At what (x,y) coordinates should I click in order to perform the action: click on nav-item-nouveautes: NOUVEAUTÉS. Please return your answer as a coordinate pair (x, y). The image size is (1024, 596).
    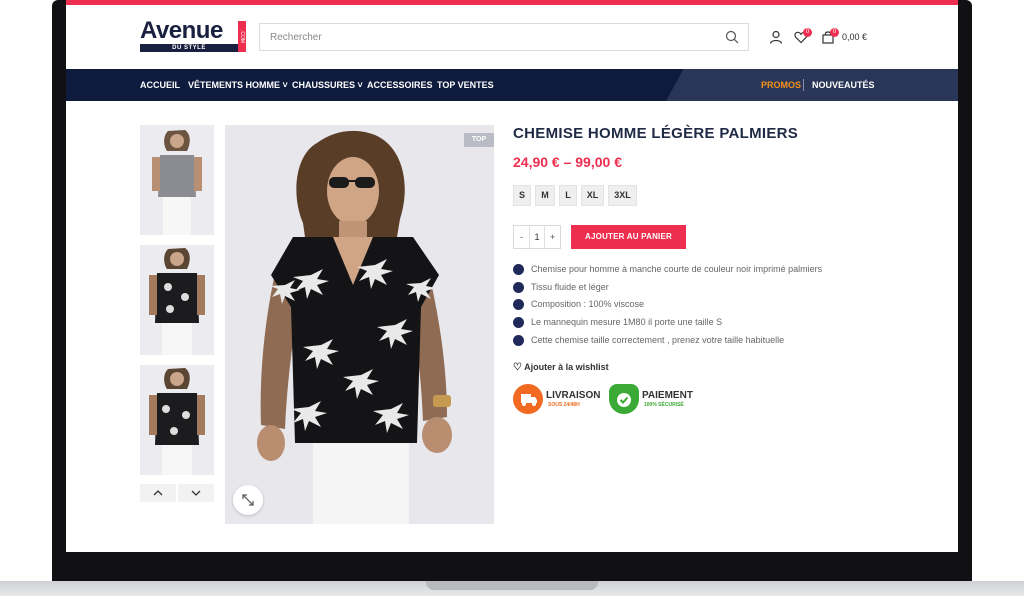
    Looking at the image, I should click on (843, 85).